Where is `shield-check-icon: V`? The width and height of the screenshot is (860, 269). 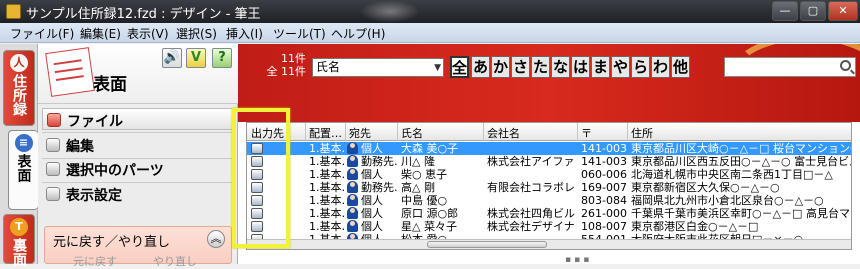
shield-check-icon: V is located at coordinates (196, 58).